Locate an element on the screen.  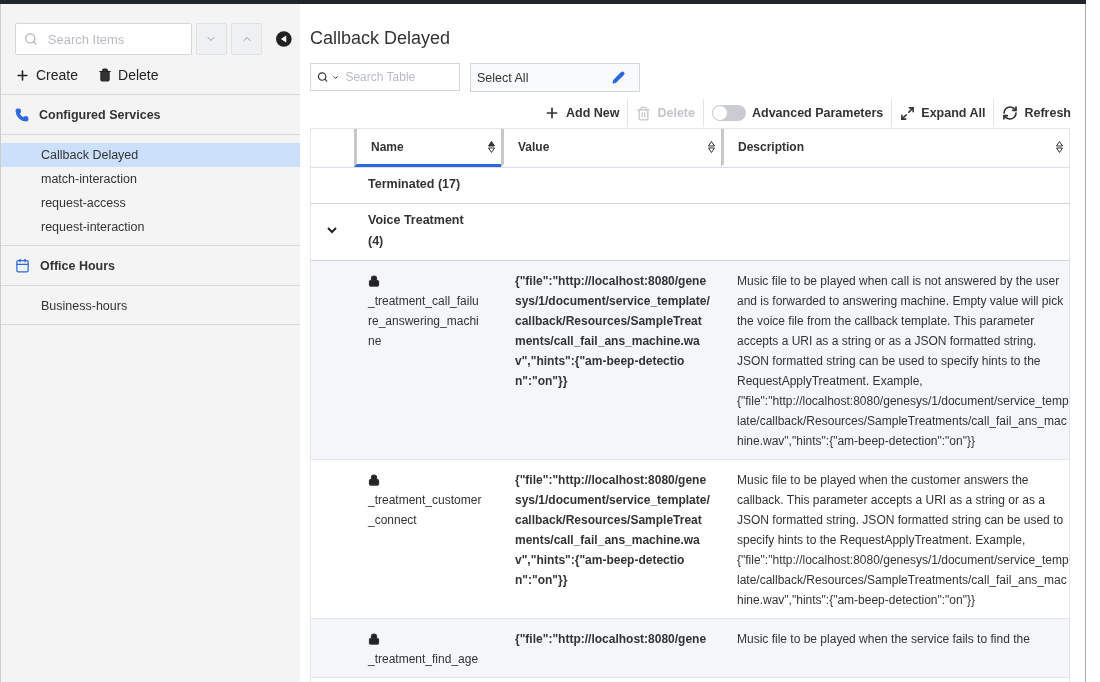
sidebar-item: Business-hours is located at coordinates (150, 306).